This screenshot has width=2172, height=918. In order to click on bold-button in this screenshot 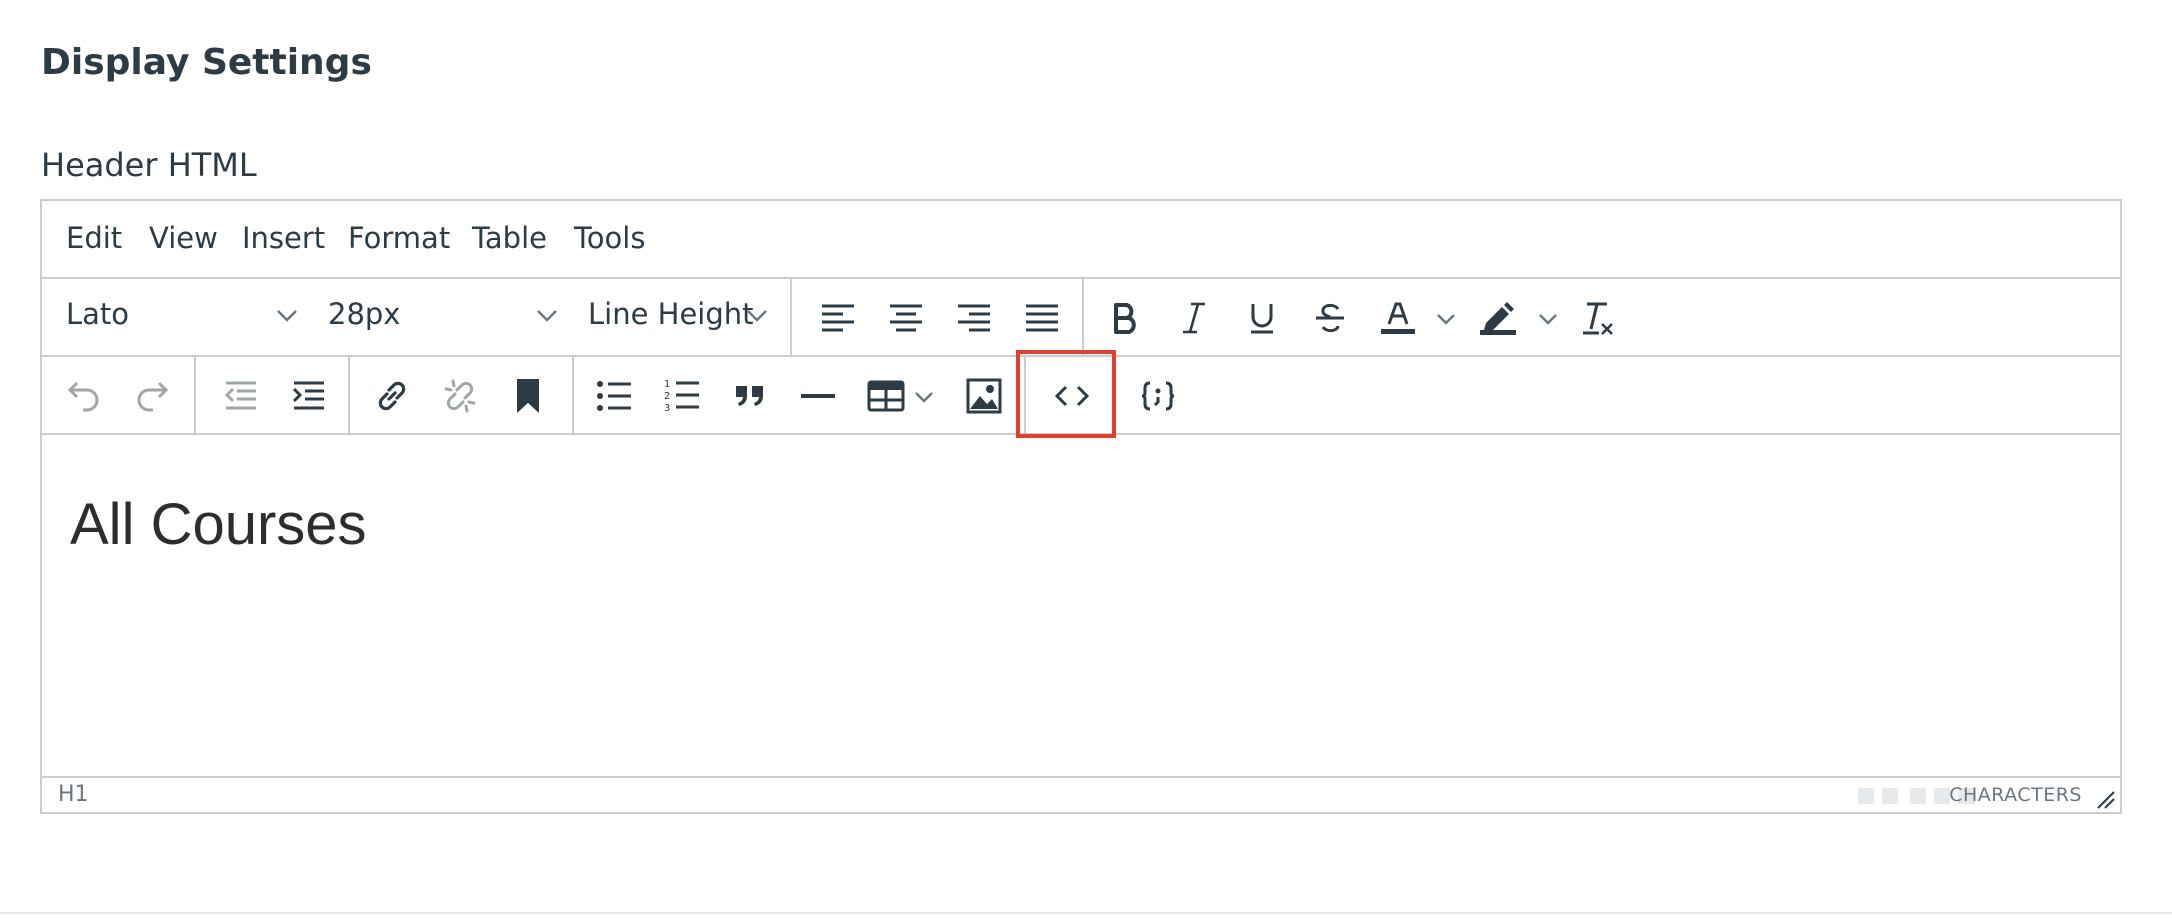, I will do `click(1126, 318)`.